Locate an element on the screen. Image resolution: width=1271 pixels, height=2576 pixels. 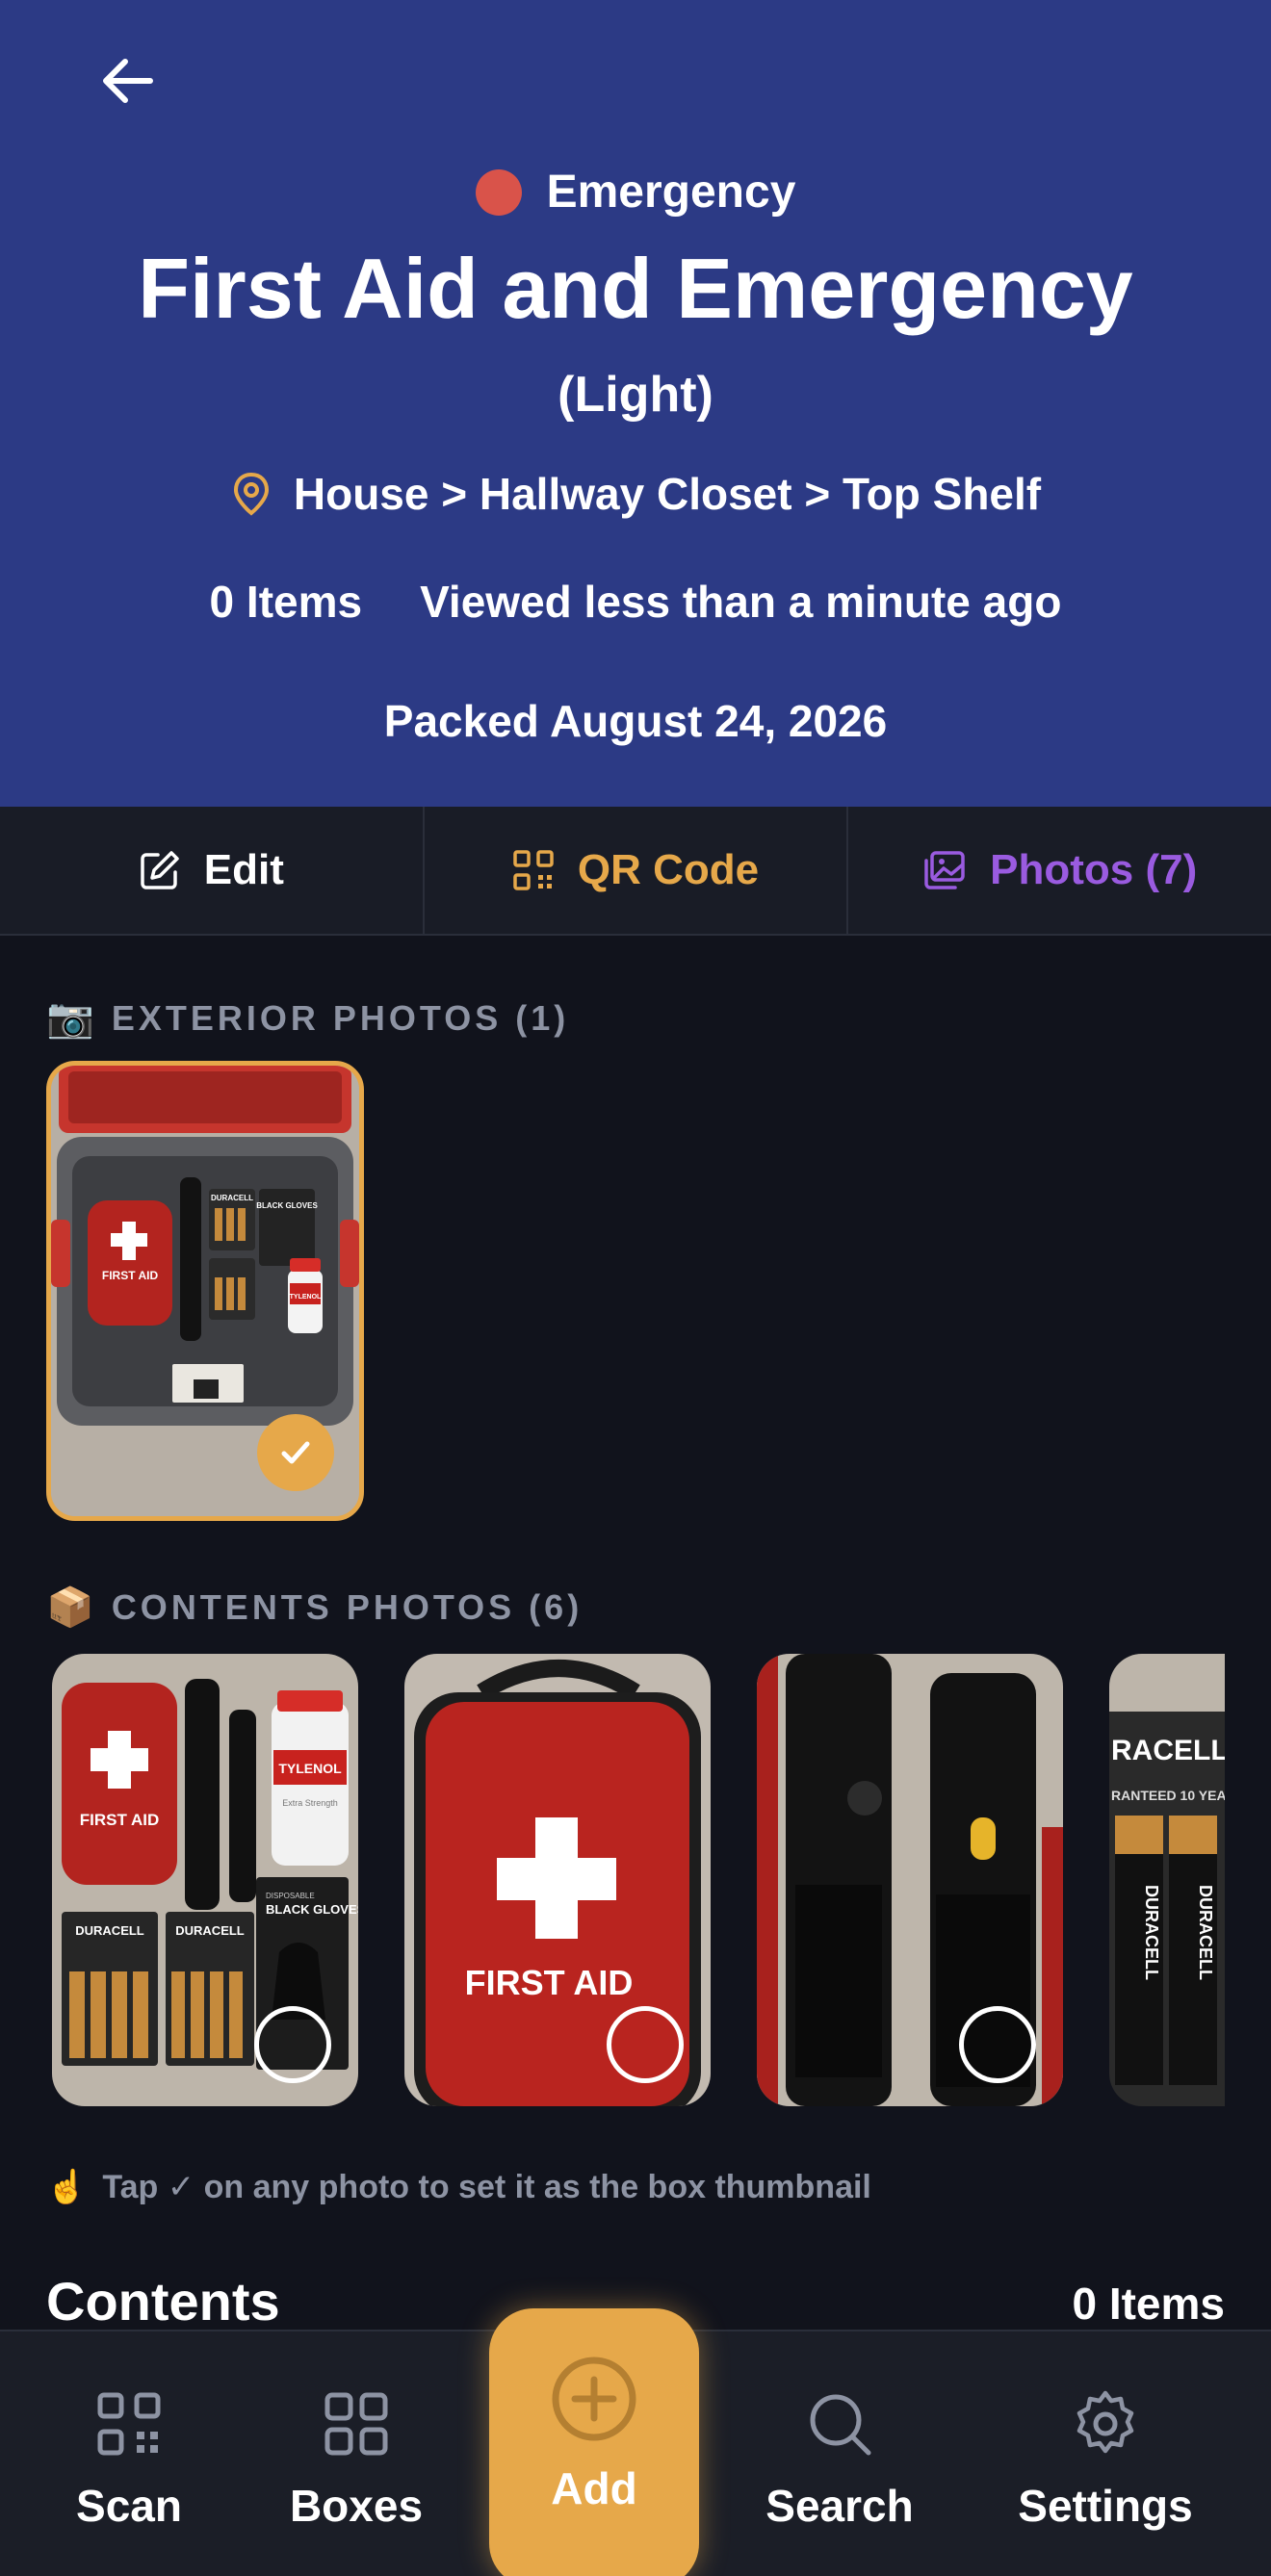
stats-row: 0 Items Viewed less than a minute ago is located at coordinates (635, 602).